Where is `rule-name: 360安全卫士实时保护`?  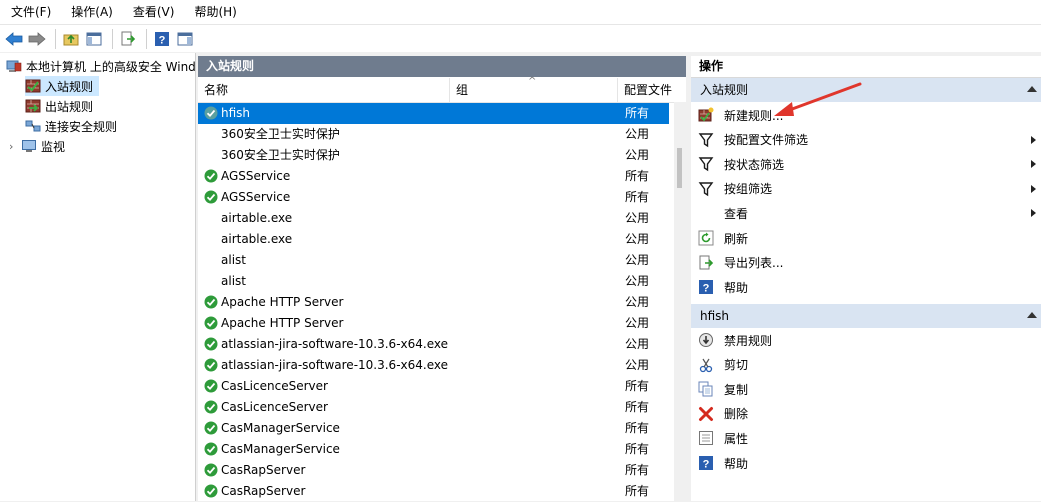 rule-name: 360安全卫士实时保护 is located at coordinates (280, 155).